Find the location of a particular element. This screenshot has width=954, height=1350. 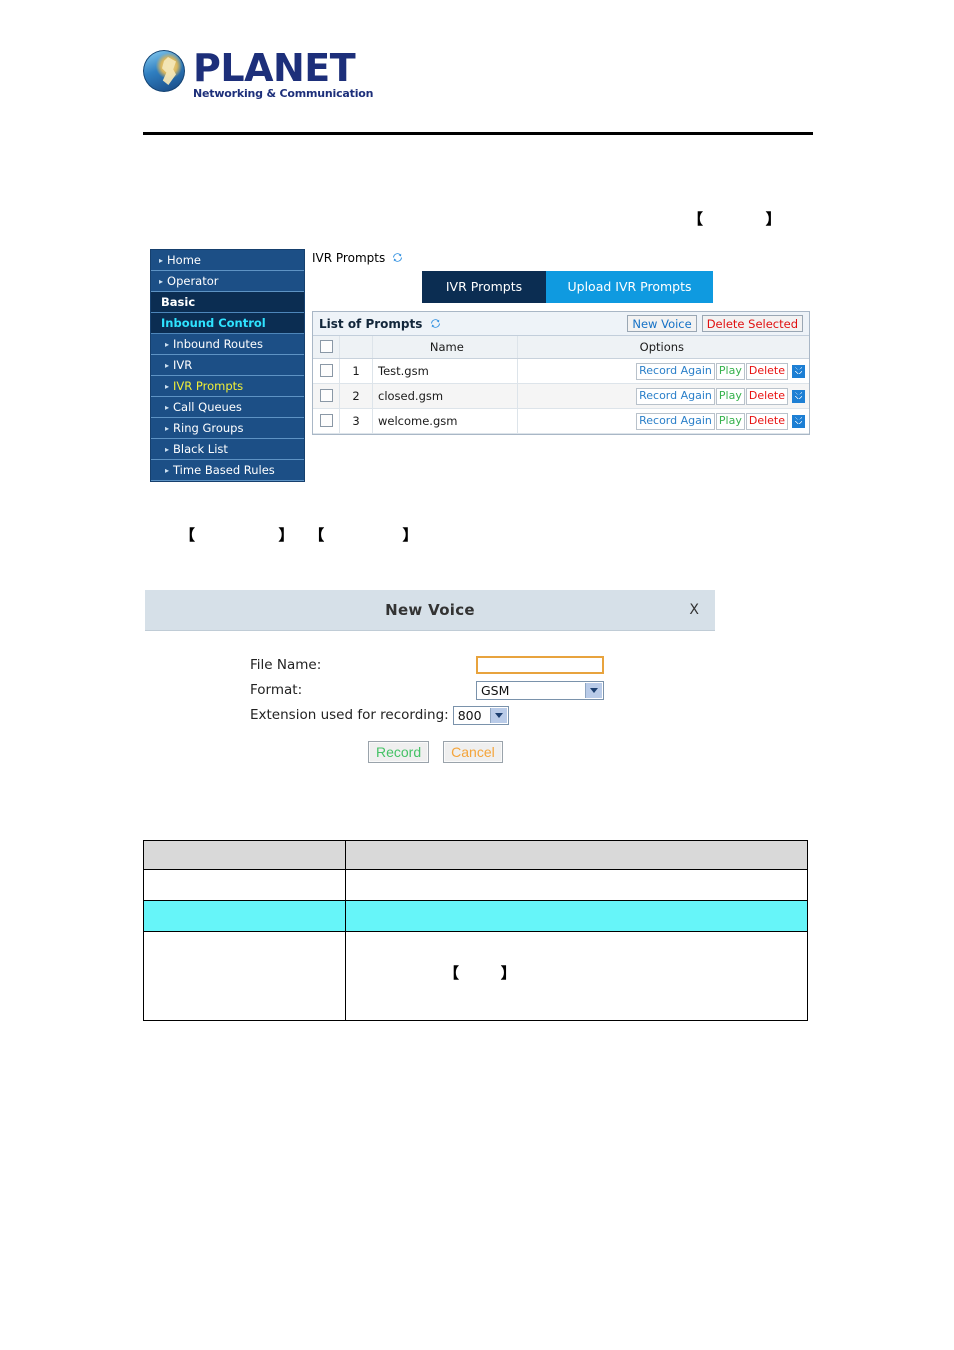

file-name-label: File Name: is located at coordinates (286, 665).